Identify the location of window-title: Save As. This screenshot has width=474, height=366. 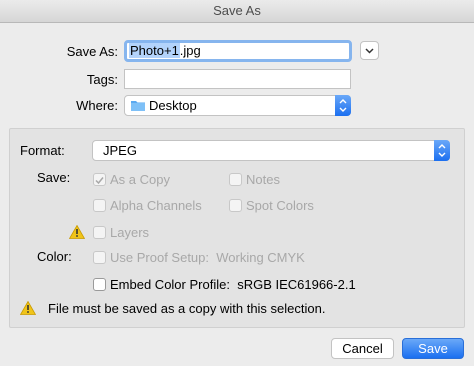
(237, 10).